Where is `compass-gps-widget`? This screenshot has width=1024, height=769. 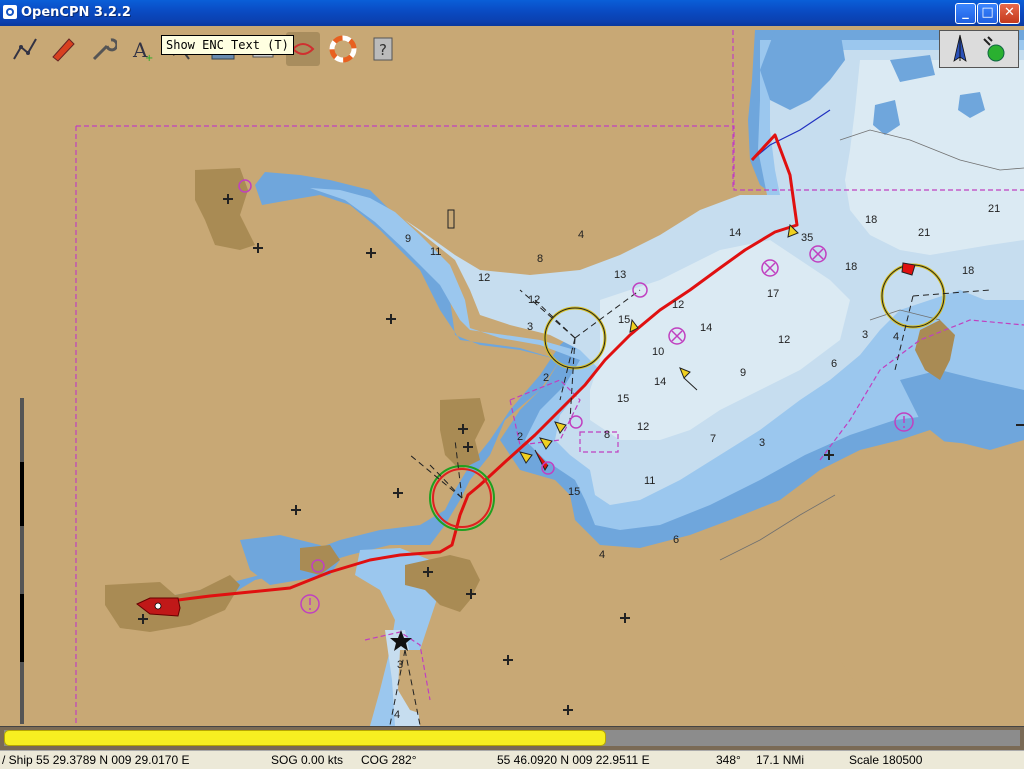 compass-gps-widget is located at coordinates (979, 49).